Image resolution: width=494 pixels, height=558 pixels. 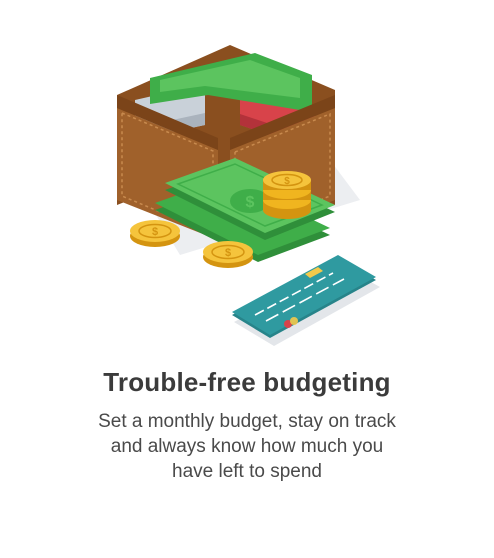 I want to click on coin-icon: $, so click(x=155, y=233).